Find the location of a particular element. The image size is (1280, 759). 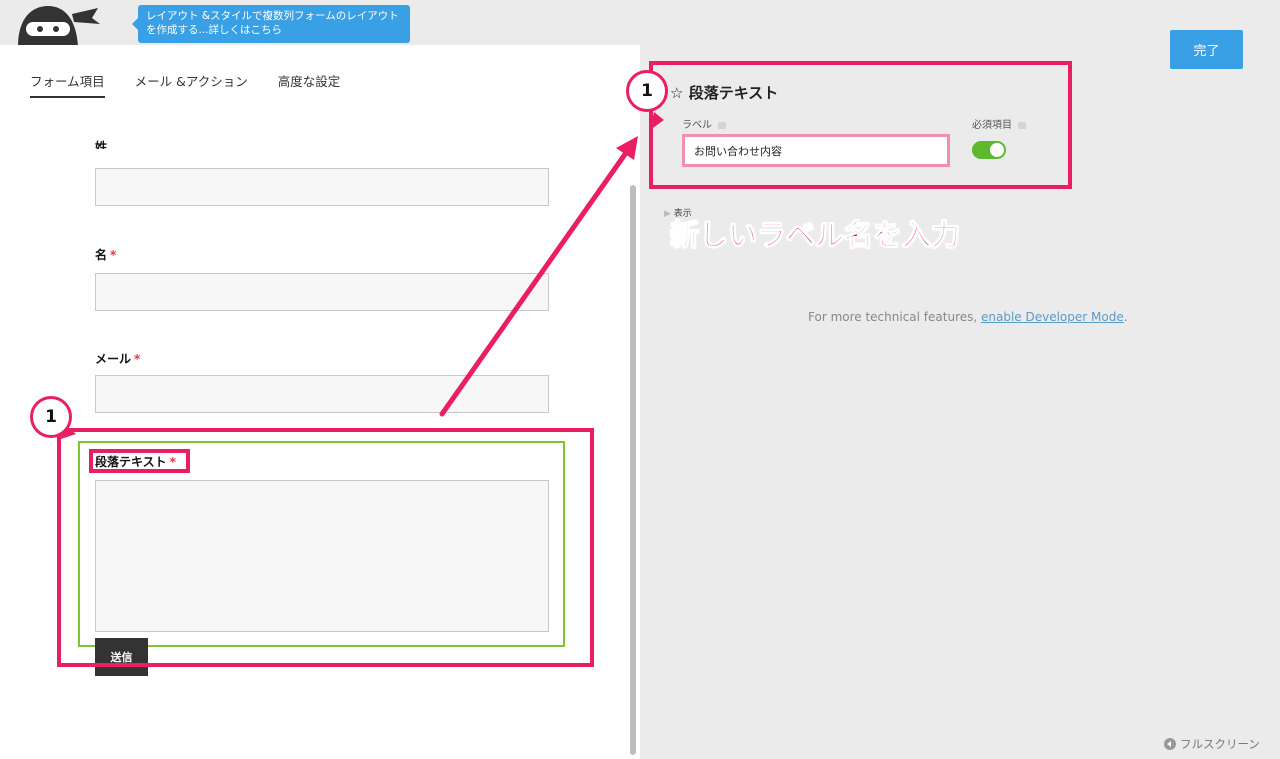

tab-form-fields: フォーム項目 is located at coordinates (67, 84).